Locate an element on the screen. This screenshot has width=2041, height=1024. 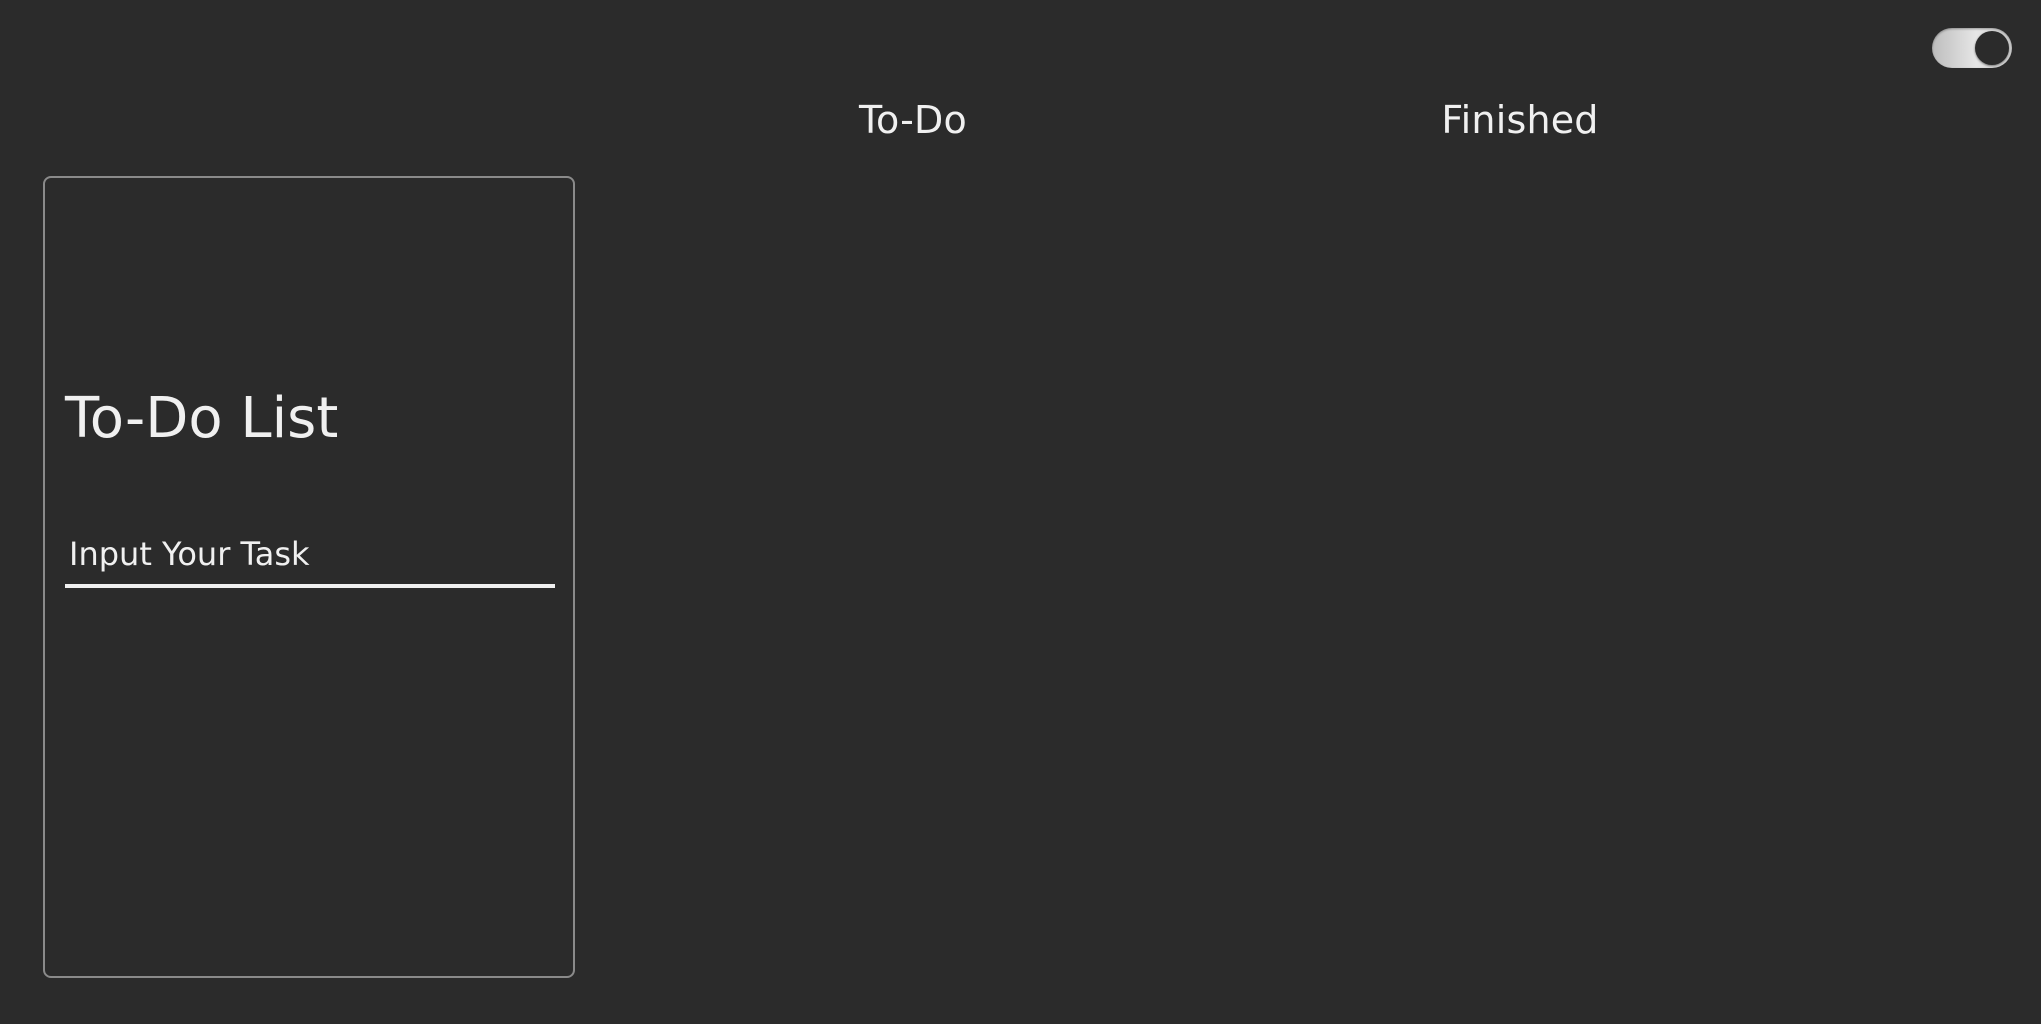
finished-column-header: Finished is located at coordinates (1520, 120).